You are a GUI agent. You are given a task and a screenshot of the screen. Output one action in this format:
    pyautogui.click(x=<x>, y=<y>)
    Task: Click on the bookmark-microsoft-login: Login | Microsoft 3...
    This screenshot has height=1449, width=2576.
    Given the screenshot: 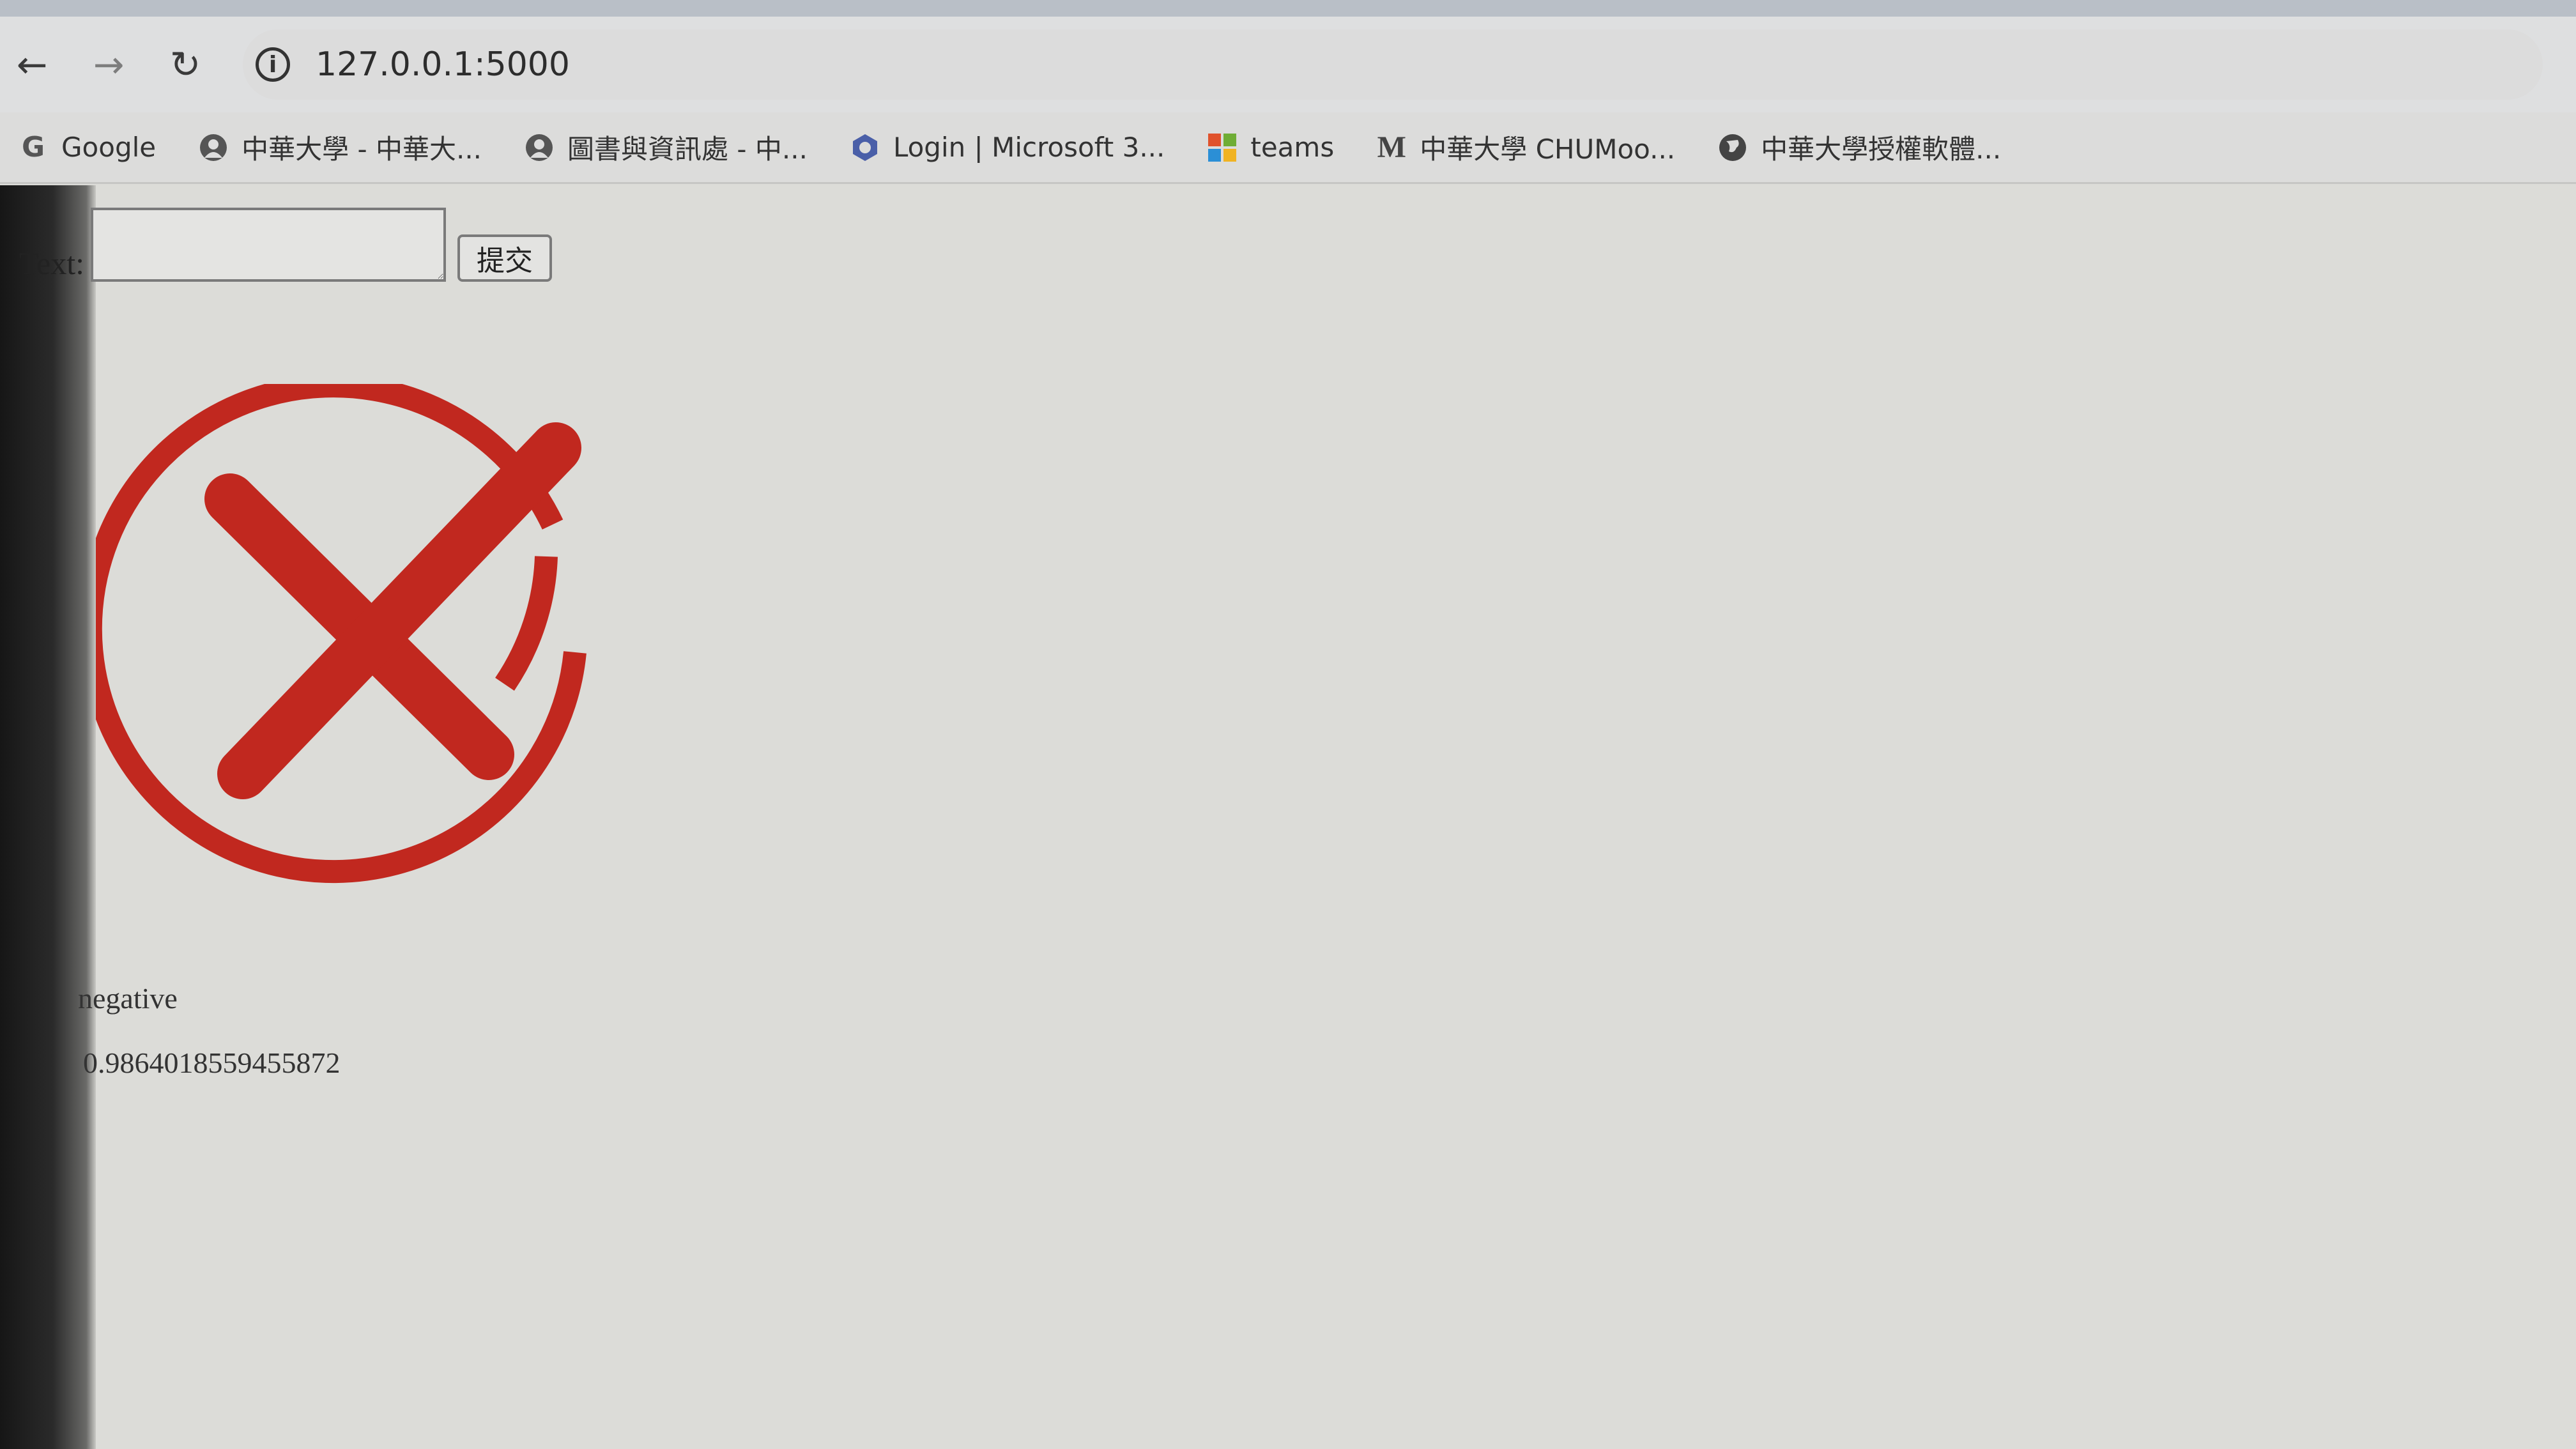 What is the action you would take?
    pyautogui.click(x=1007, y=147)
    